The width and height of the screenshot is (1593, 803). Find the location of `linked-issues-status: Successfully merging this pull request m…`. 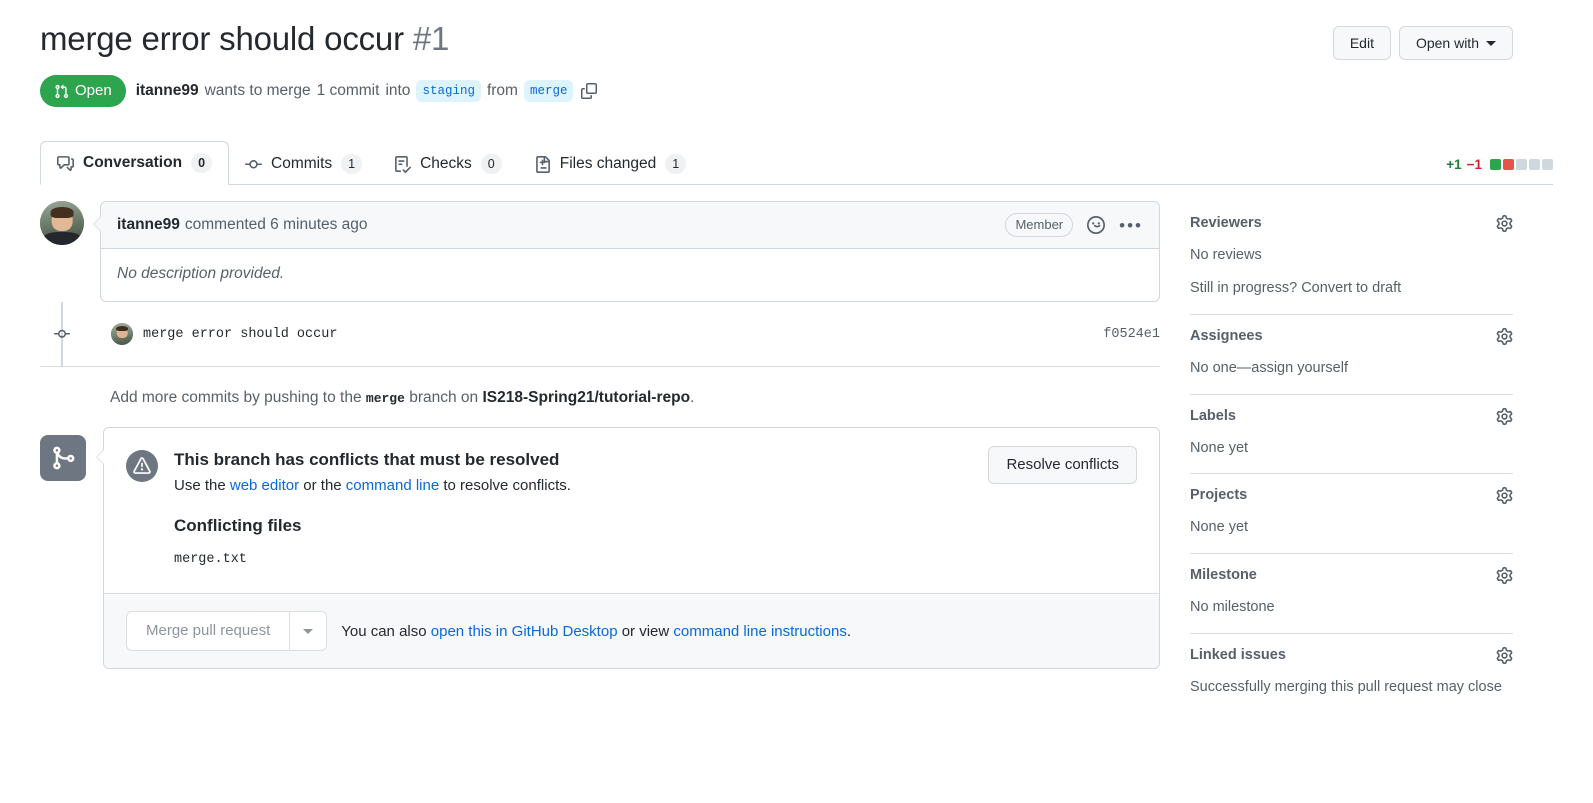

linked-issues-status: Successfully merging this pull request m… is located at coordinates (1346, 686).